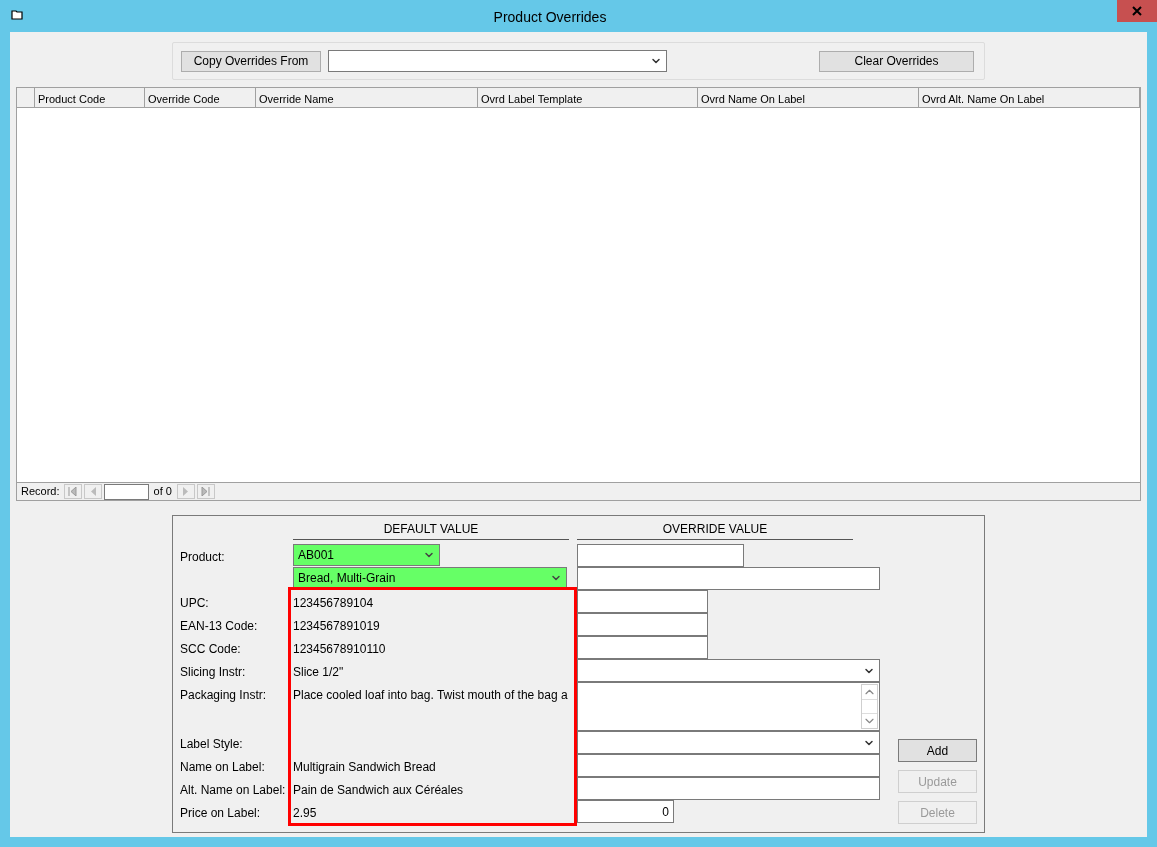 Image resolution: width=1157 pixels, height=847 pixels. What do you see at coordinates (92, 491) in the screenshot?
I see `previous-record-icon` at bounding box center [92, 491].